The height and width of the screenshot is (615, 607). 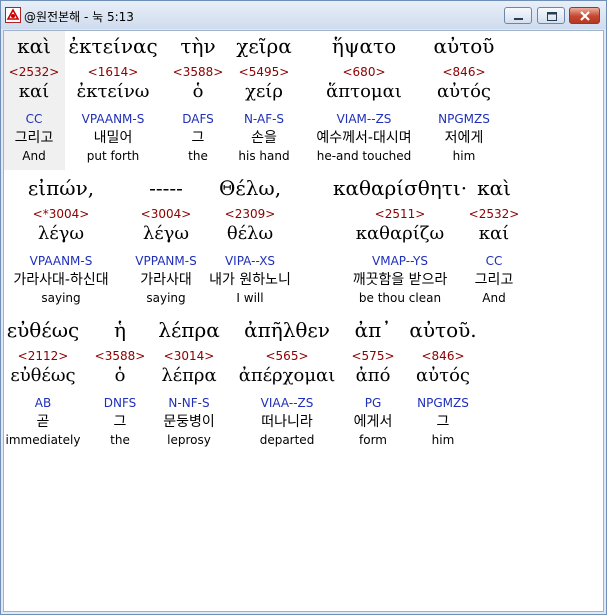 What do you see at coordinates (61, 298) in the screenshot?
I see `english-gloss: saying` at bounding box center [61, 298].